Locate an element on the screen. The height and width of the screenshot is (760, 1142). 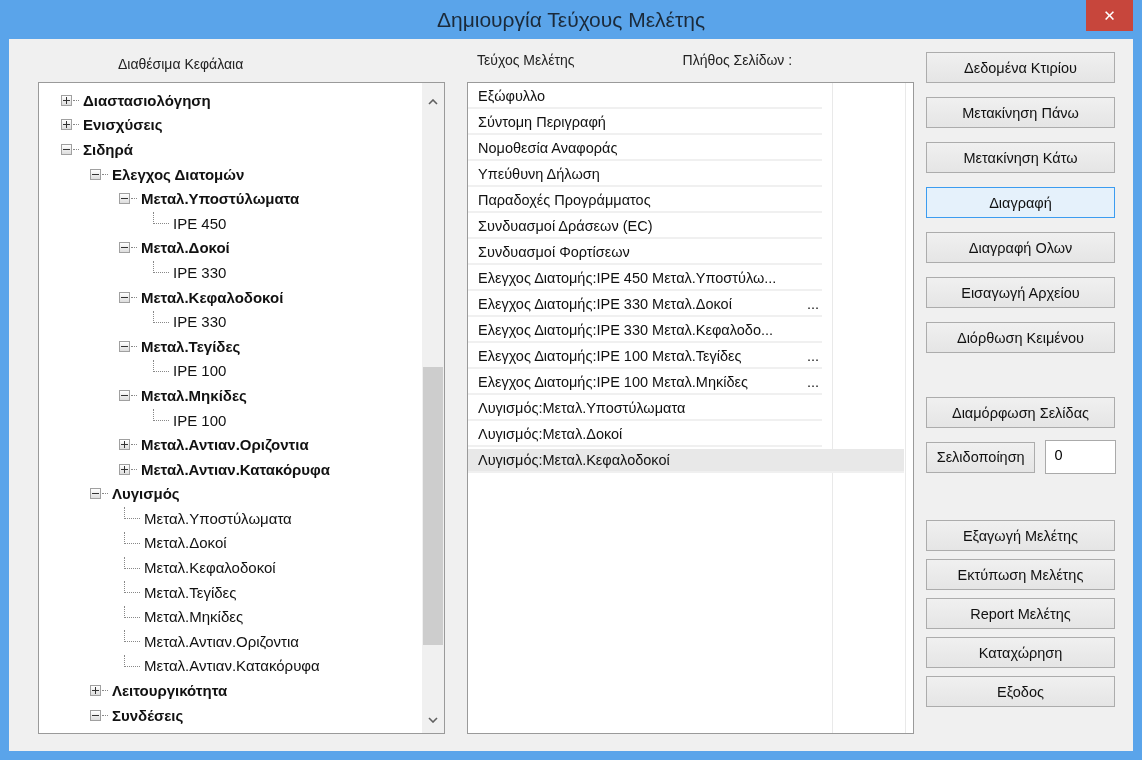
button: Διόρθωση Κειμένου is located at coordinates (1020, 337).